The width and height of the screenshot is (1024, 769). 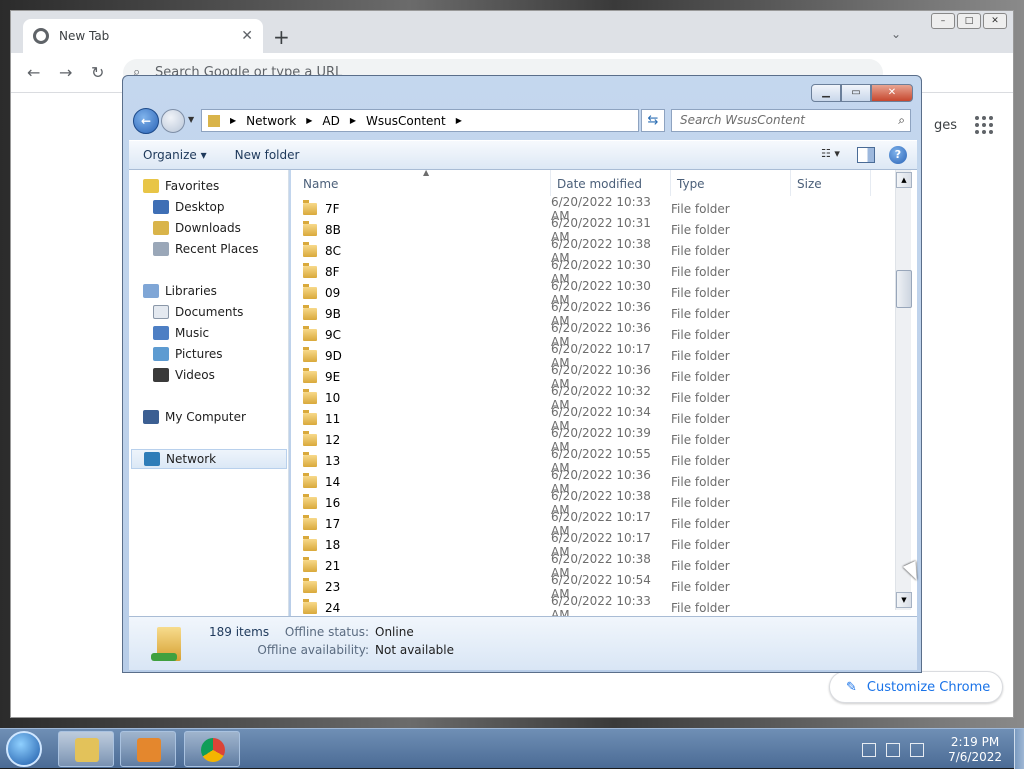 I want to click on new-folder-button: New folder, so click(x=267, y=155).